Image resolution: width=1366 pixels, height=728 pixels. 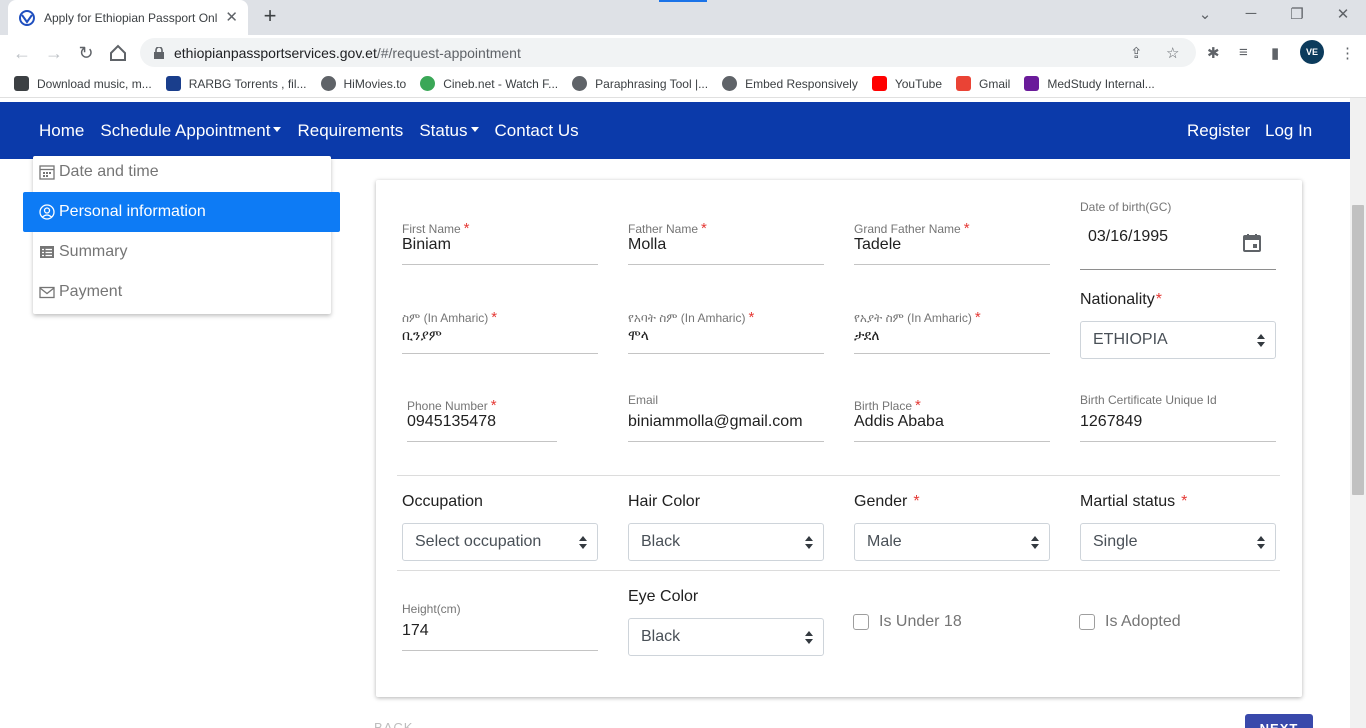 What do you see at coordinates (1035, 542) in the screenshot?
I see `select-arrows-icon` at bounding box center [1035, 542].